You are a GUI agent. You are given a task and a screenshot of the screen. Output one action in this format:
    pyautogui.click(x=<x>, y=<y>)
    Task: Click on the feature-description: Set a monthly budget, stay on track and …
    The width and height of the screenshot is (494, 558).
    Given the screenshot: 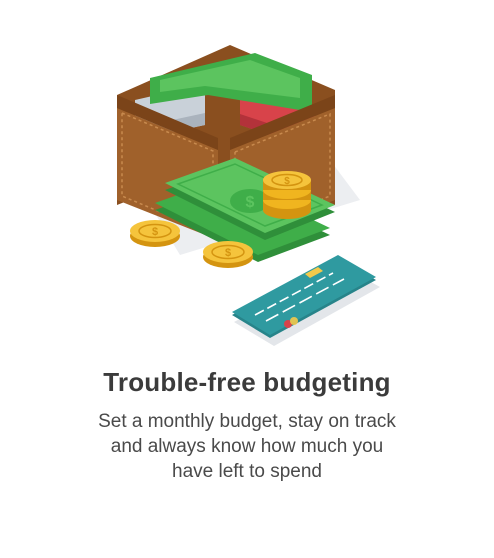 What is the action you would take?
    pyautogui.click(x=247, y=446)
    